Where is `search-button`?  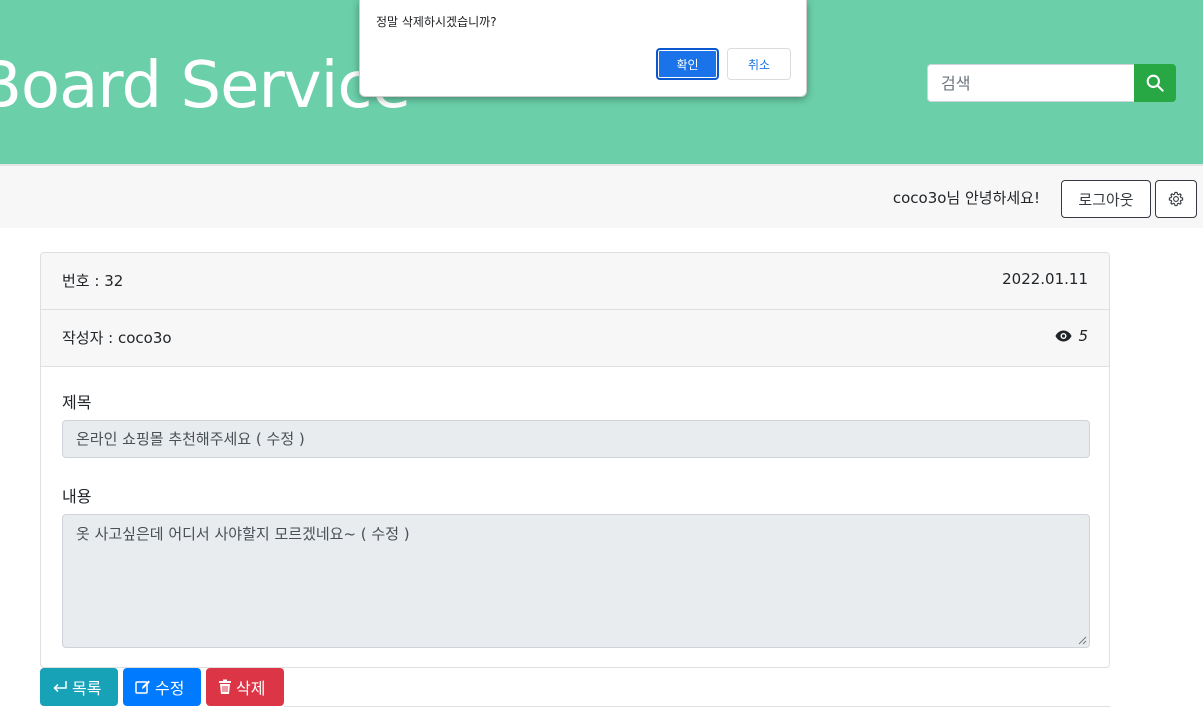 search-button is located at coordinates (1155, 83).